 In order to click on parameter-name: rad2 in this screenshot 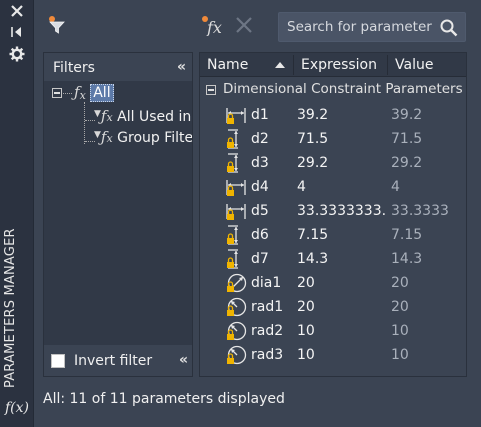, I will do `click(267, 331)`.